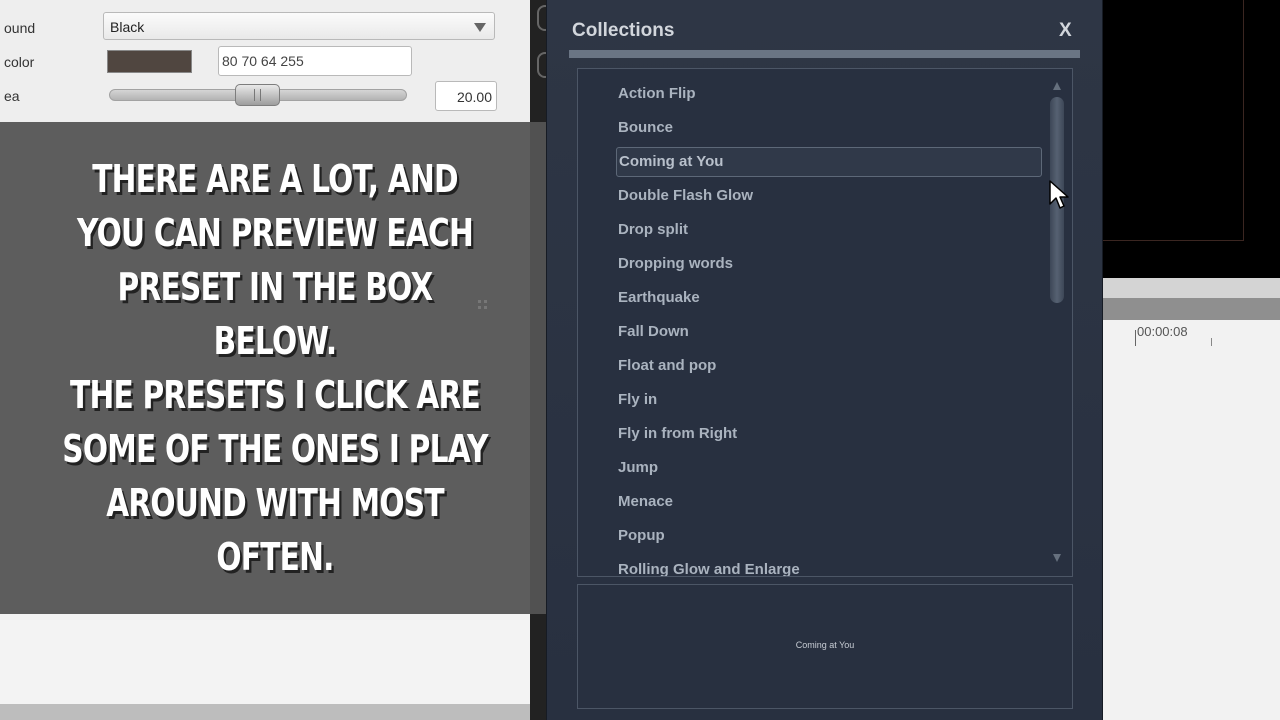 Image resolution: width=1280 pixels, height=720 pixels. I want to click on chevron-down-icon, so click(480, 27).